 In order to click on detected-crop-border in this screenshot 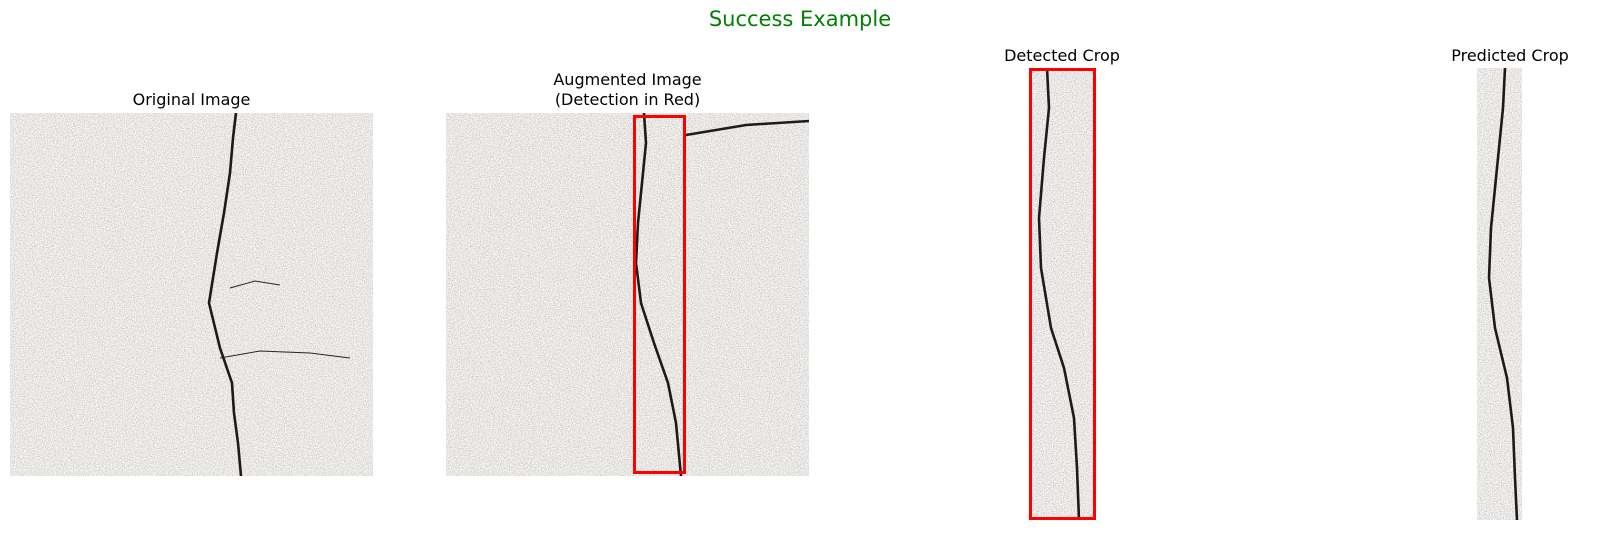, I will do `click(1062, 294)`.